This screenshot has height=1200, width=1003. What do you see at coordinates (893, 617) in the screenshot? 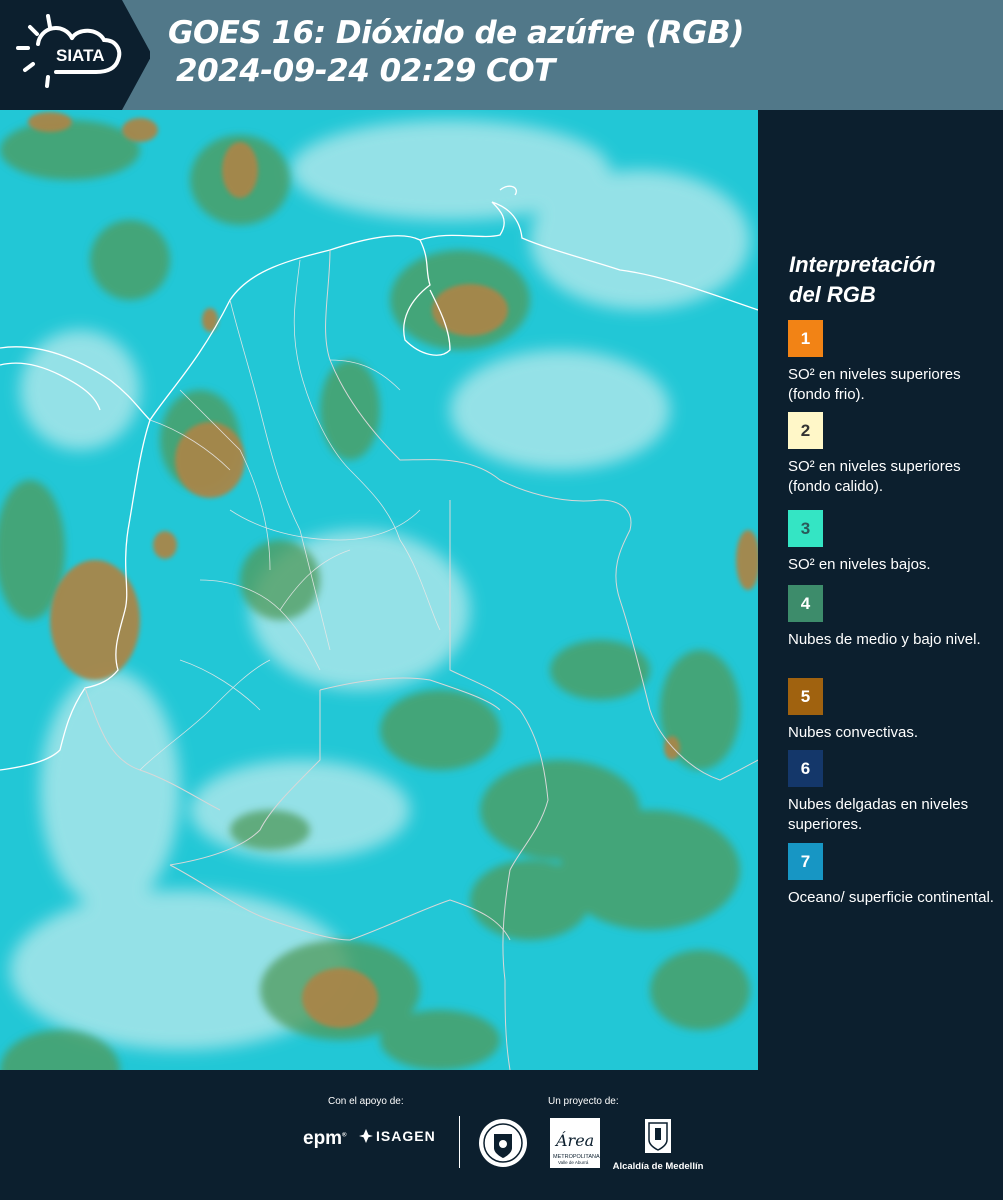
I see `legend-item: 4 Nubes de medio y bajo nivel.` at bounding box center [893, 617].